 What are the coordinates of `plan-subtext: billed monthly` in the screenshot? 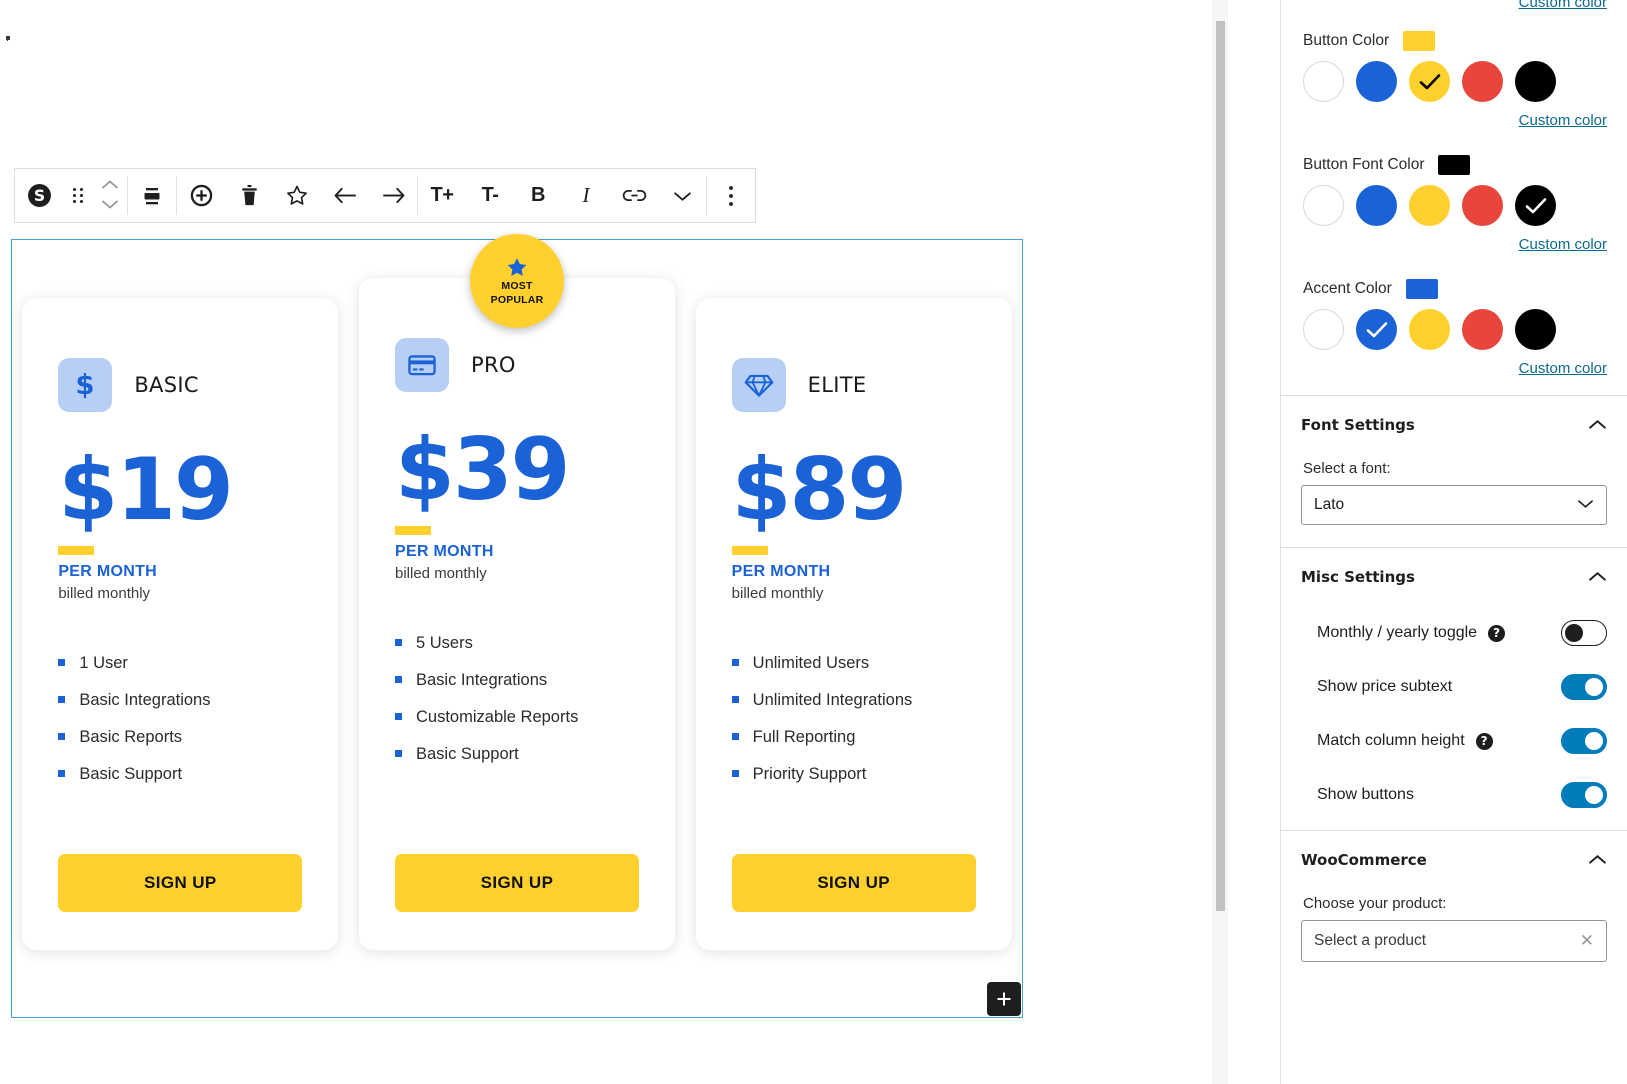 It's located at (441, 573).